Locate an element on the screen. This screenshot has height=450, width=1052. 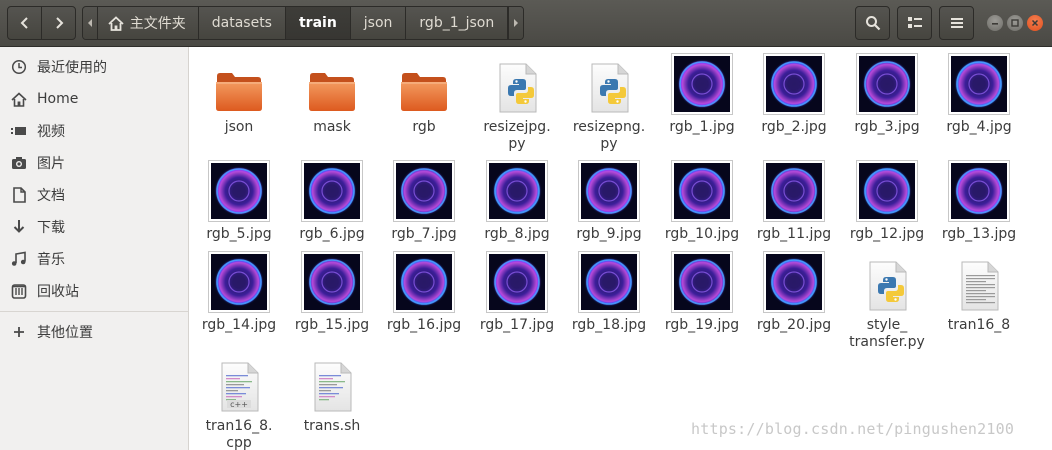
file-name-label: rgb_10.jpg is located at coordinates (702, 234).